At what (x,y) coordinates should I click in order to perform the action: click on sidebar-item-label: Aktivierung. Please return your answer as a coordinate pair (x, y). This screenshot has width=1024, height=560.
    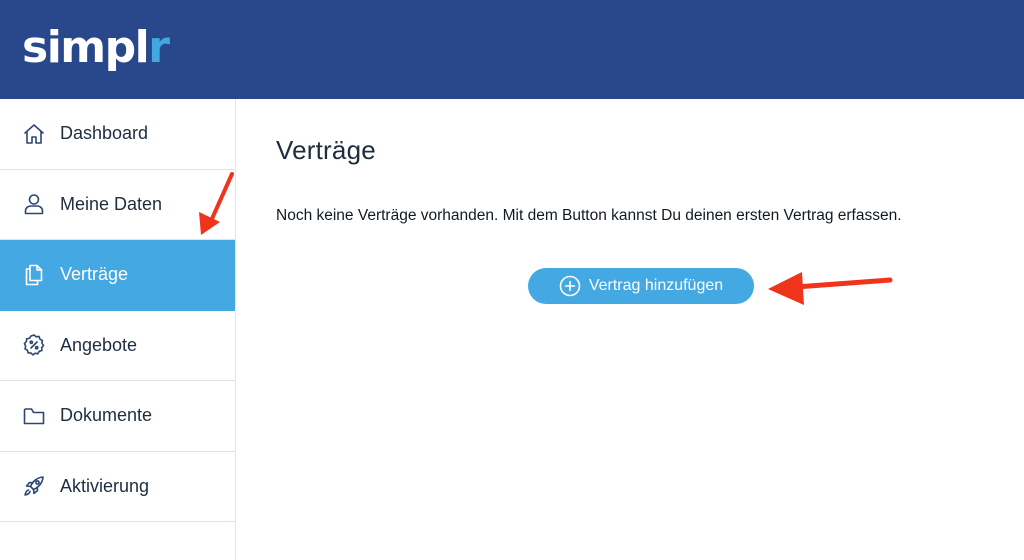
    Looking at the image, I should click on (105, 485).